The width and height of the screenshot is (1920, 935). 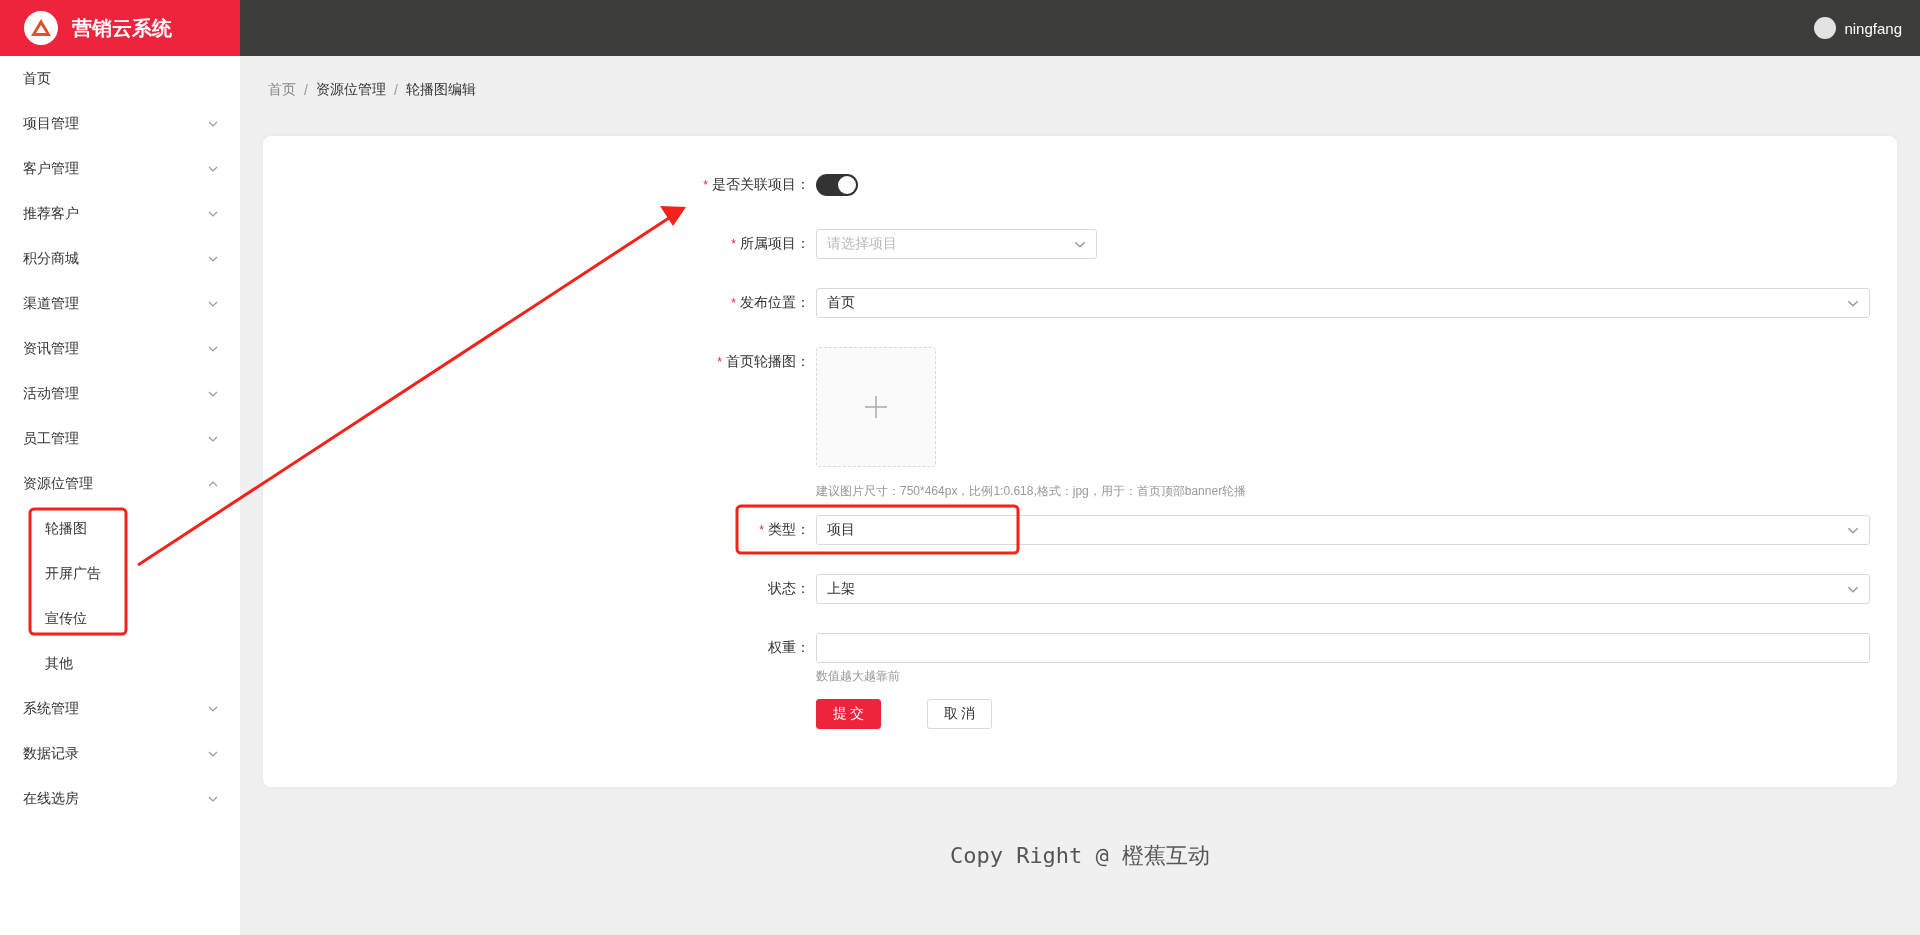 I want to click on sidebar-item: 客户管理, so click(x=120, y=168).